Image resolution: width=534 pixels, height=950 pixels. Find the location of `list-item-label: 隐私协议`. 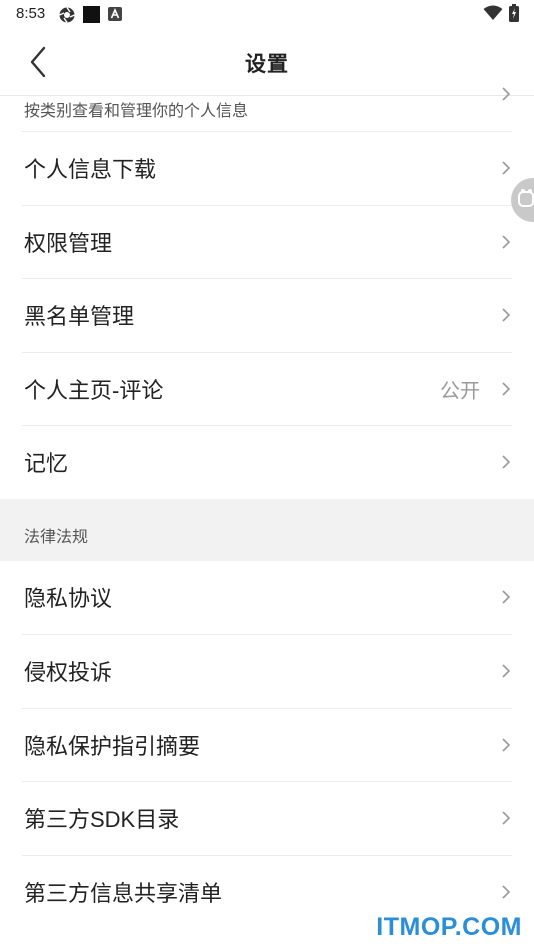

list-item-label: 隐私协议 is located at coordinates (68, 599).